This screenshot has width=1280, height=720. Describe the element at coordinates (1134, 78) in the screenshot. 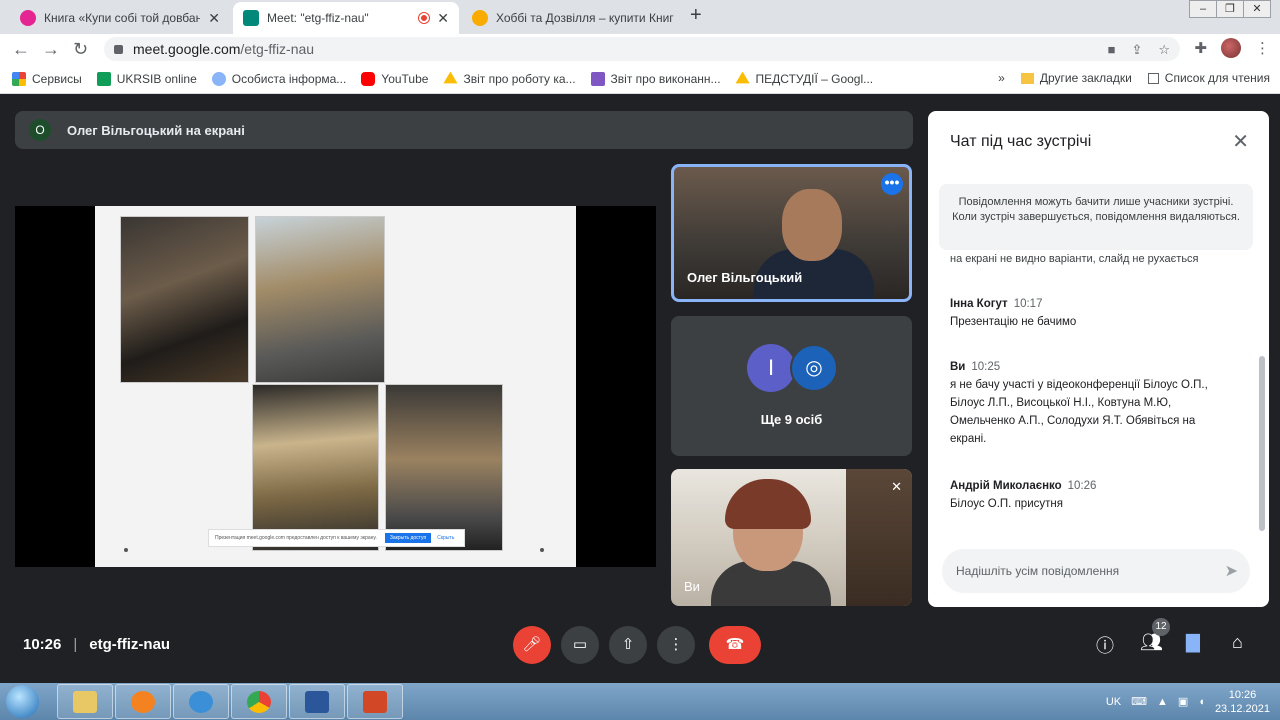

I see `bookmarks-right: » Другие закладки Список для чтения` at that location.